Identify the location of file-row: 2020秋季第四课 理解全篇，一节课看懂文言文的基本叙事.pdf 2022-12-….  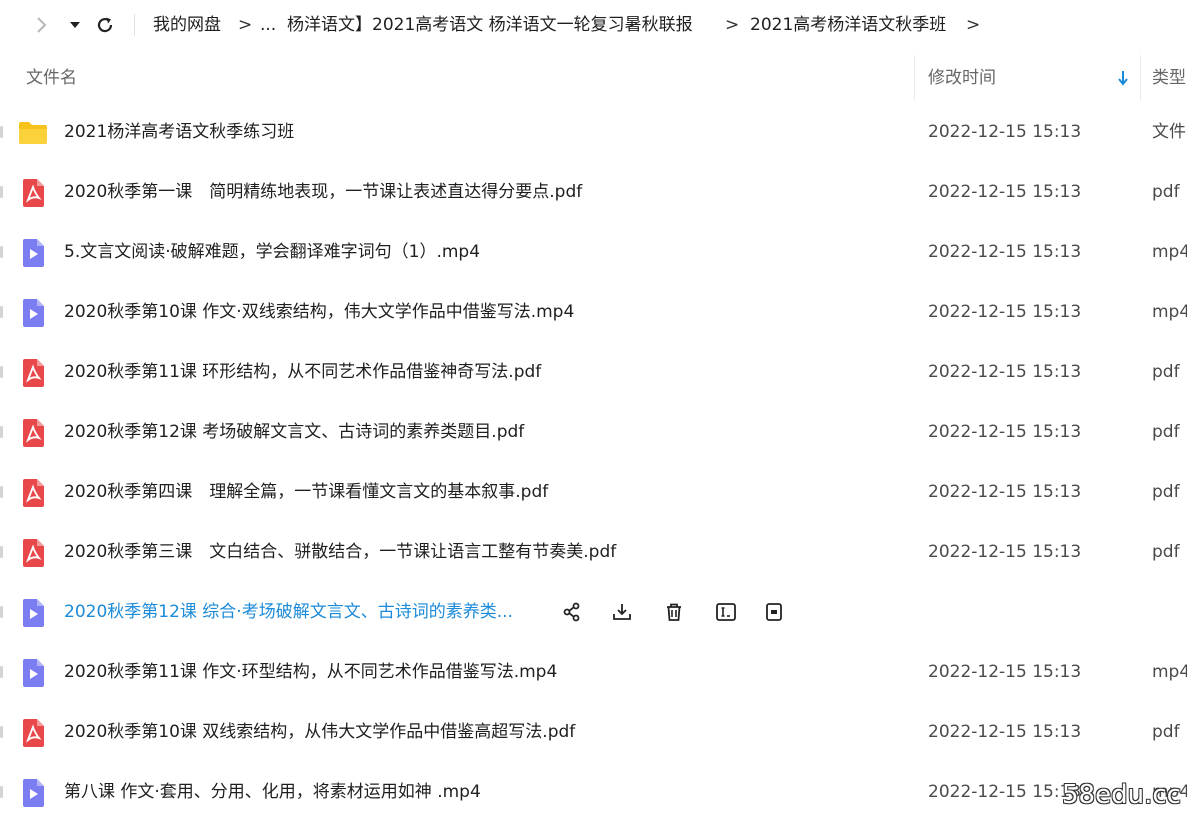
(593, 492).